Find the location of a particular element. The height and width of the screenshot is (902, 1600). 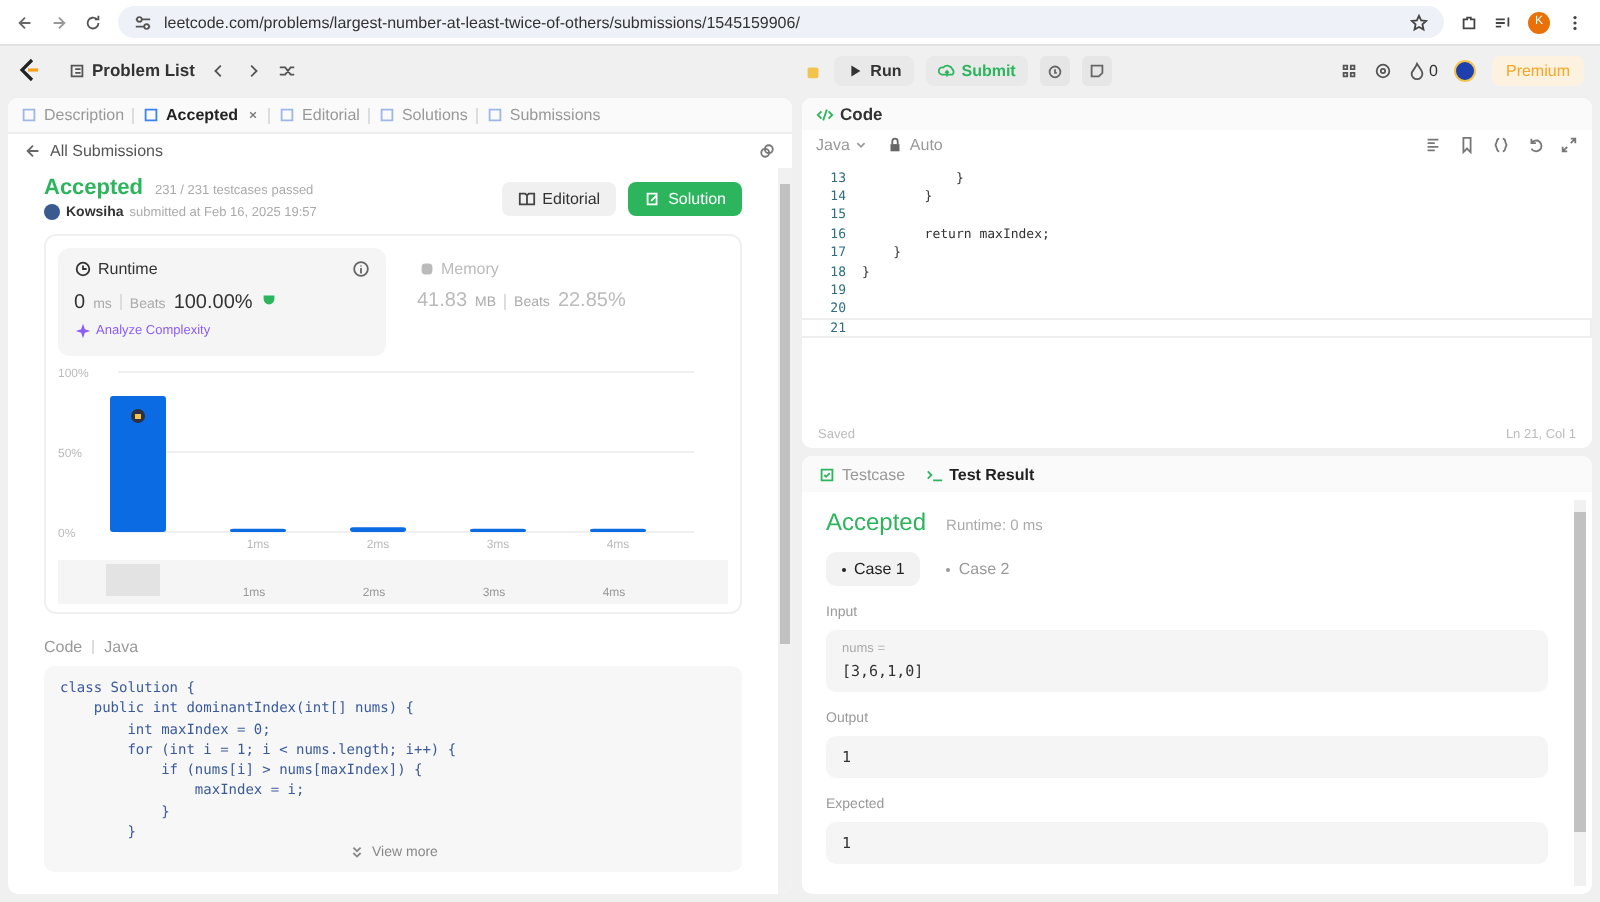

list-icon is located at coordinates (77, 70).